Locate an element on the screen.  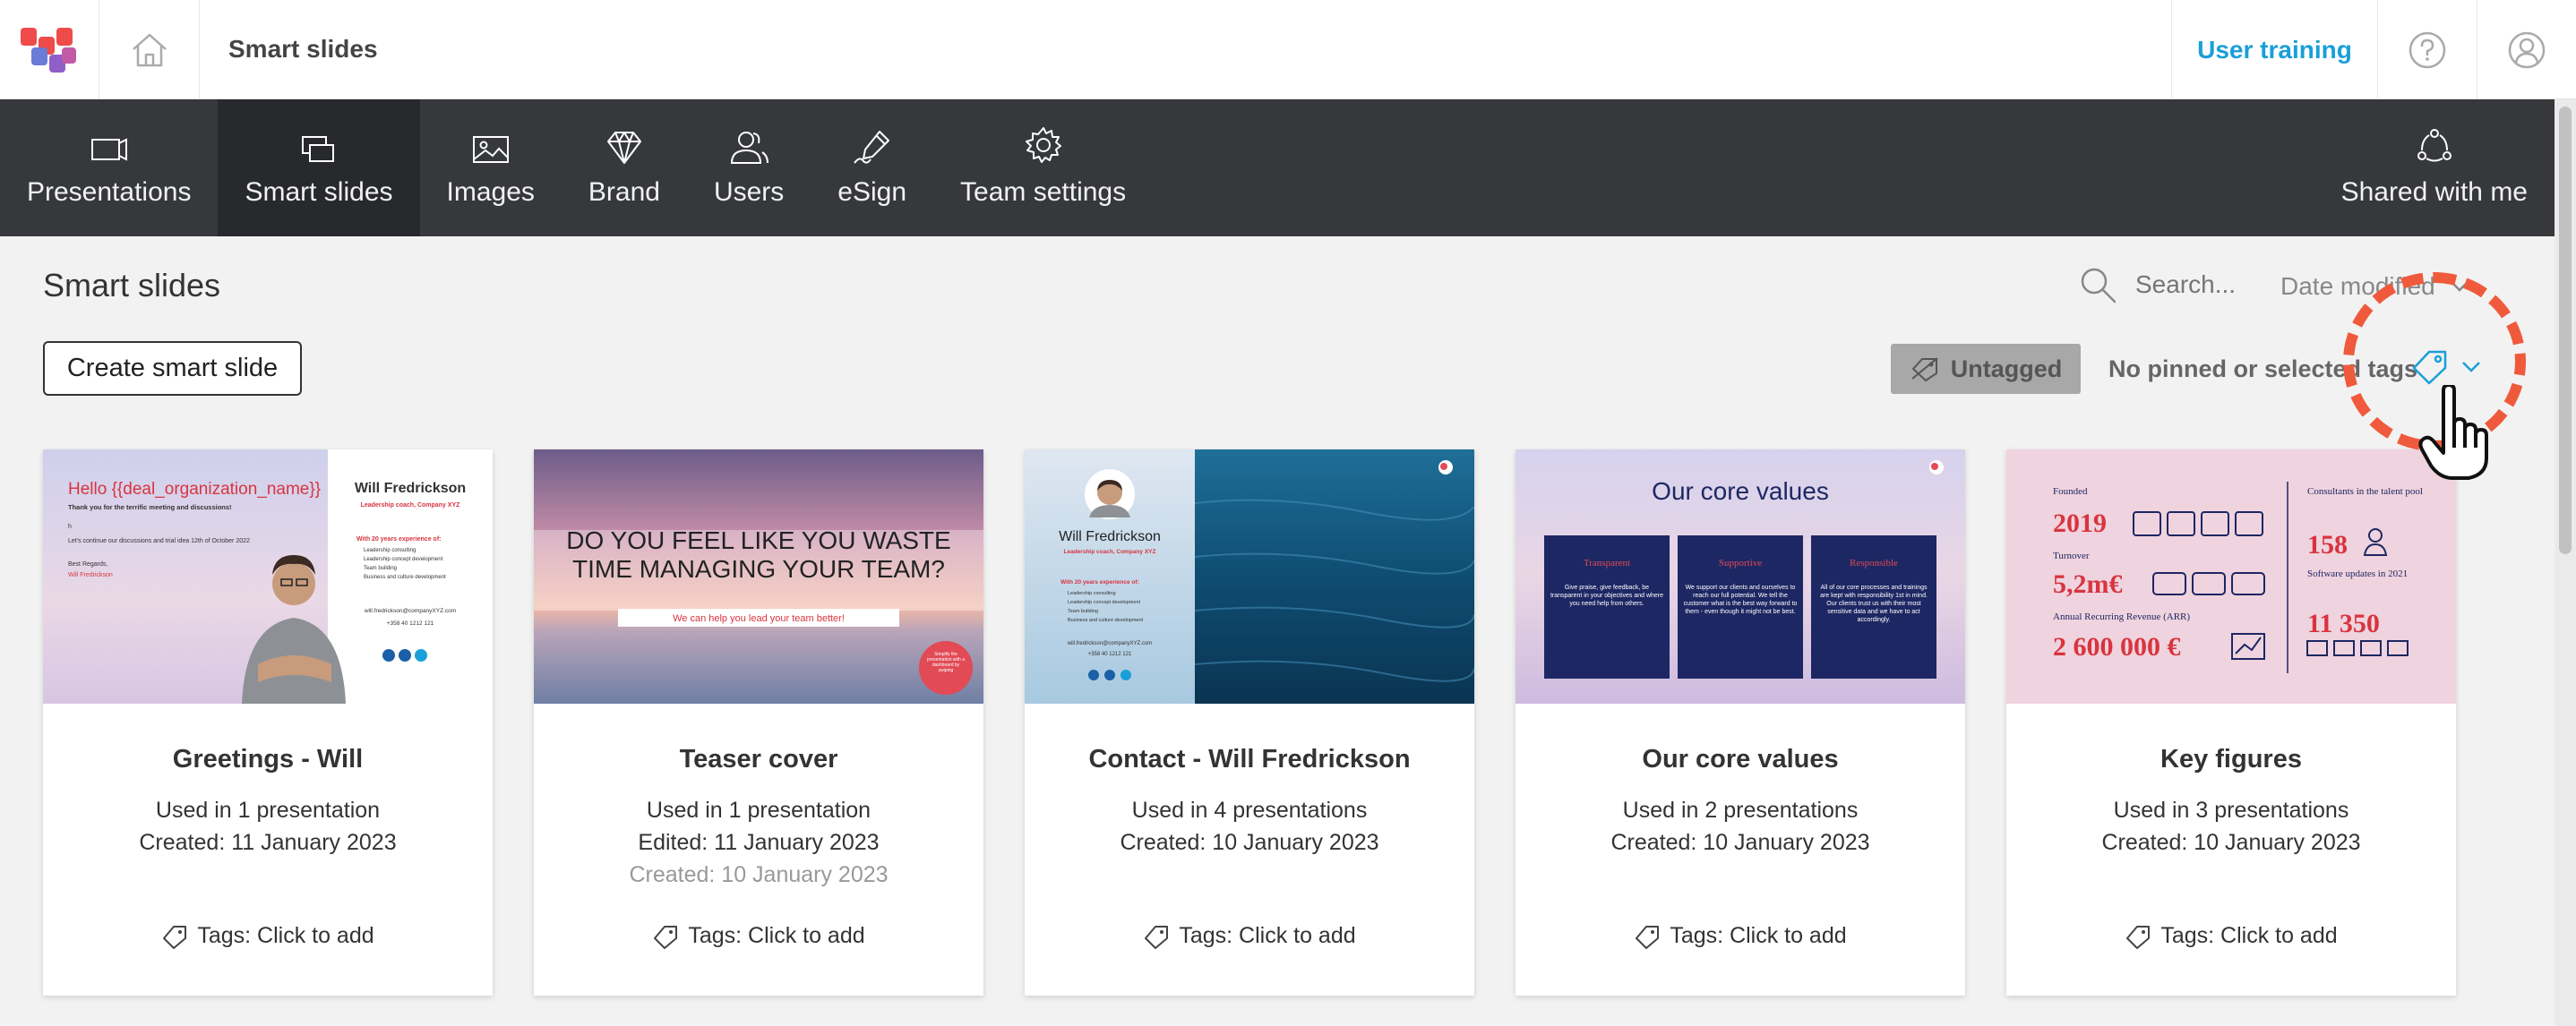
thumb-text: Transparent is located at coordinates (1607, 563).